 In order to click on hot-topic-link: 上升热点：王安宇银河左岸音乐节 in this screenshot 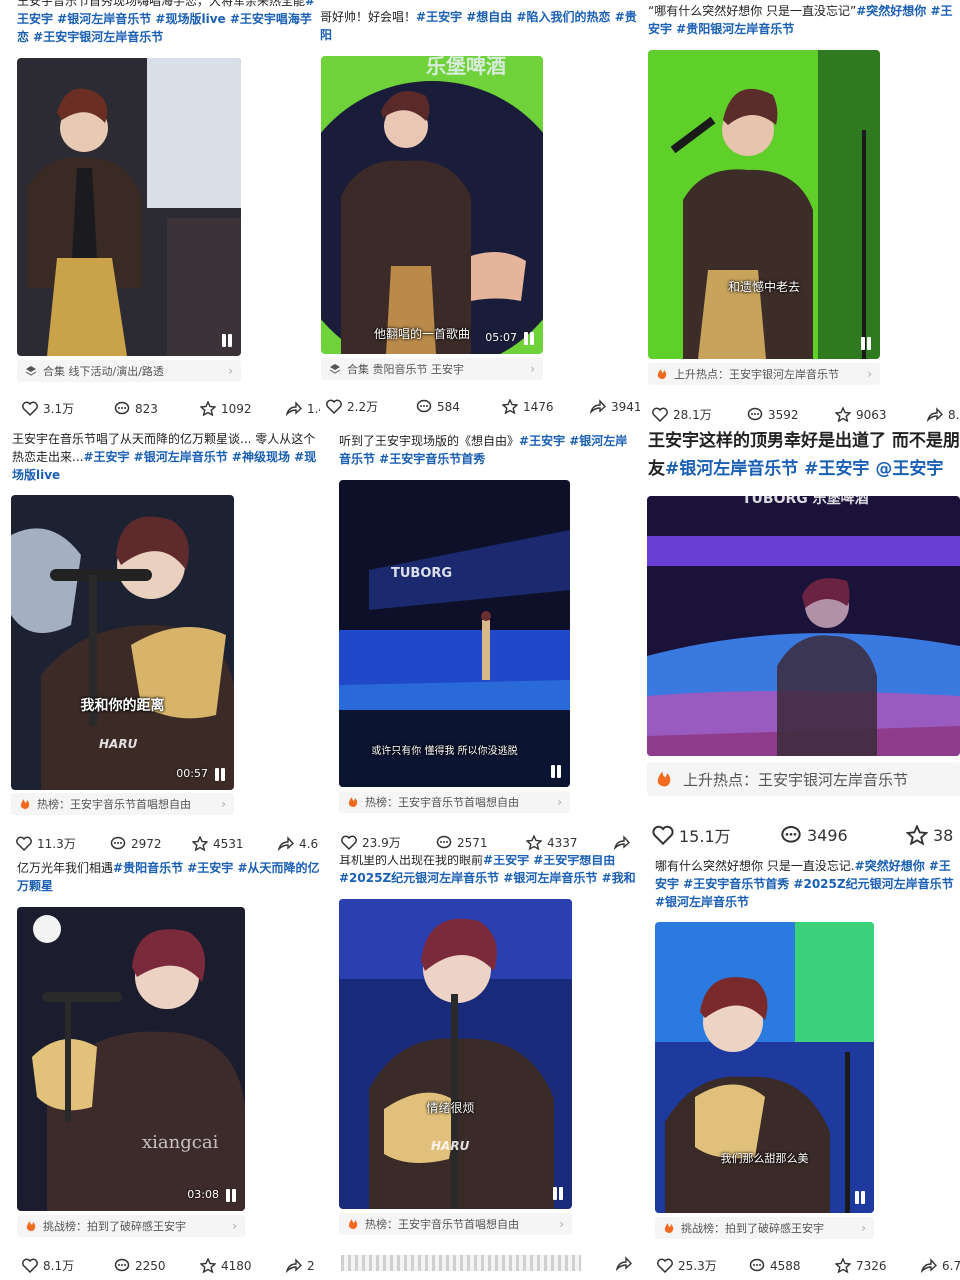, I will do `click(803, 779)`.